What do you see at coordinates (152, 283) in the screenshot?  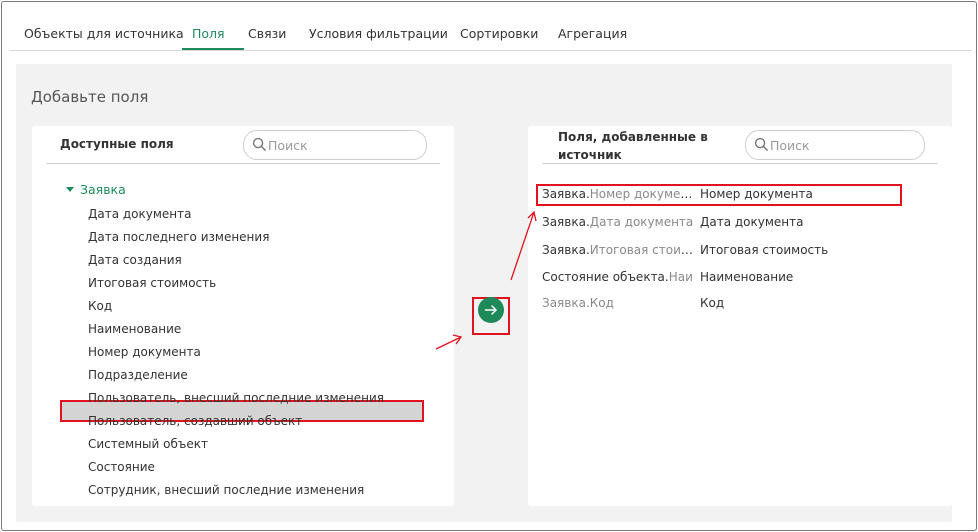 I see `field-item: Итоговая стоимость` at bounding box center [152, 283].